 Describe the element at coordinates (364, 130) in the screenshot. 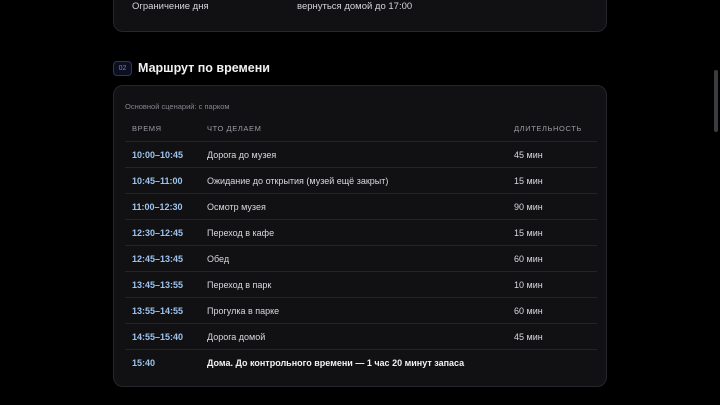

I see `table-header: ВРЕМЯ ЧТО ДЕЛАЕМ ДЛИТЕЛЬНОСТЬ` at that location.